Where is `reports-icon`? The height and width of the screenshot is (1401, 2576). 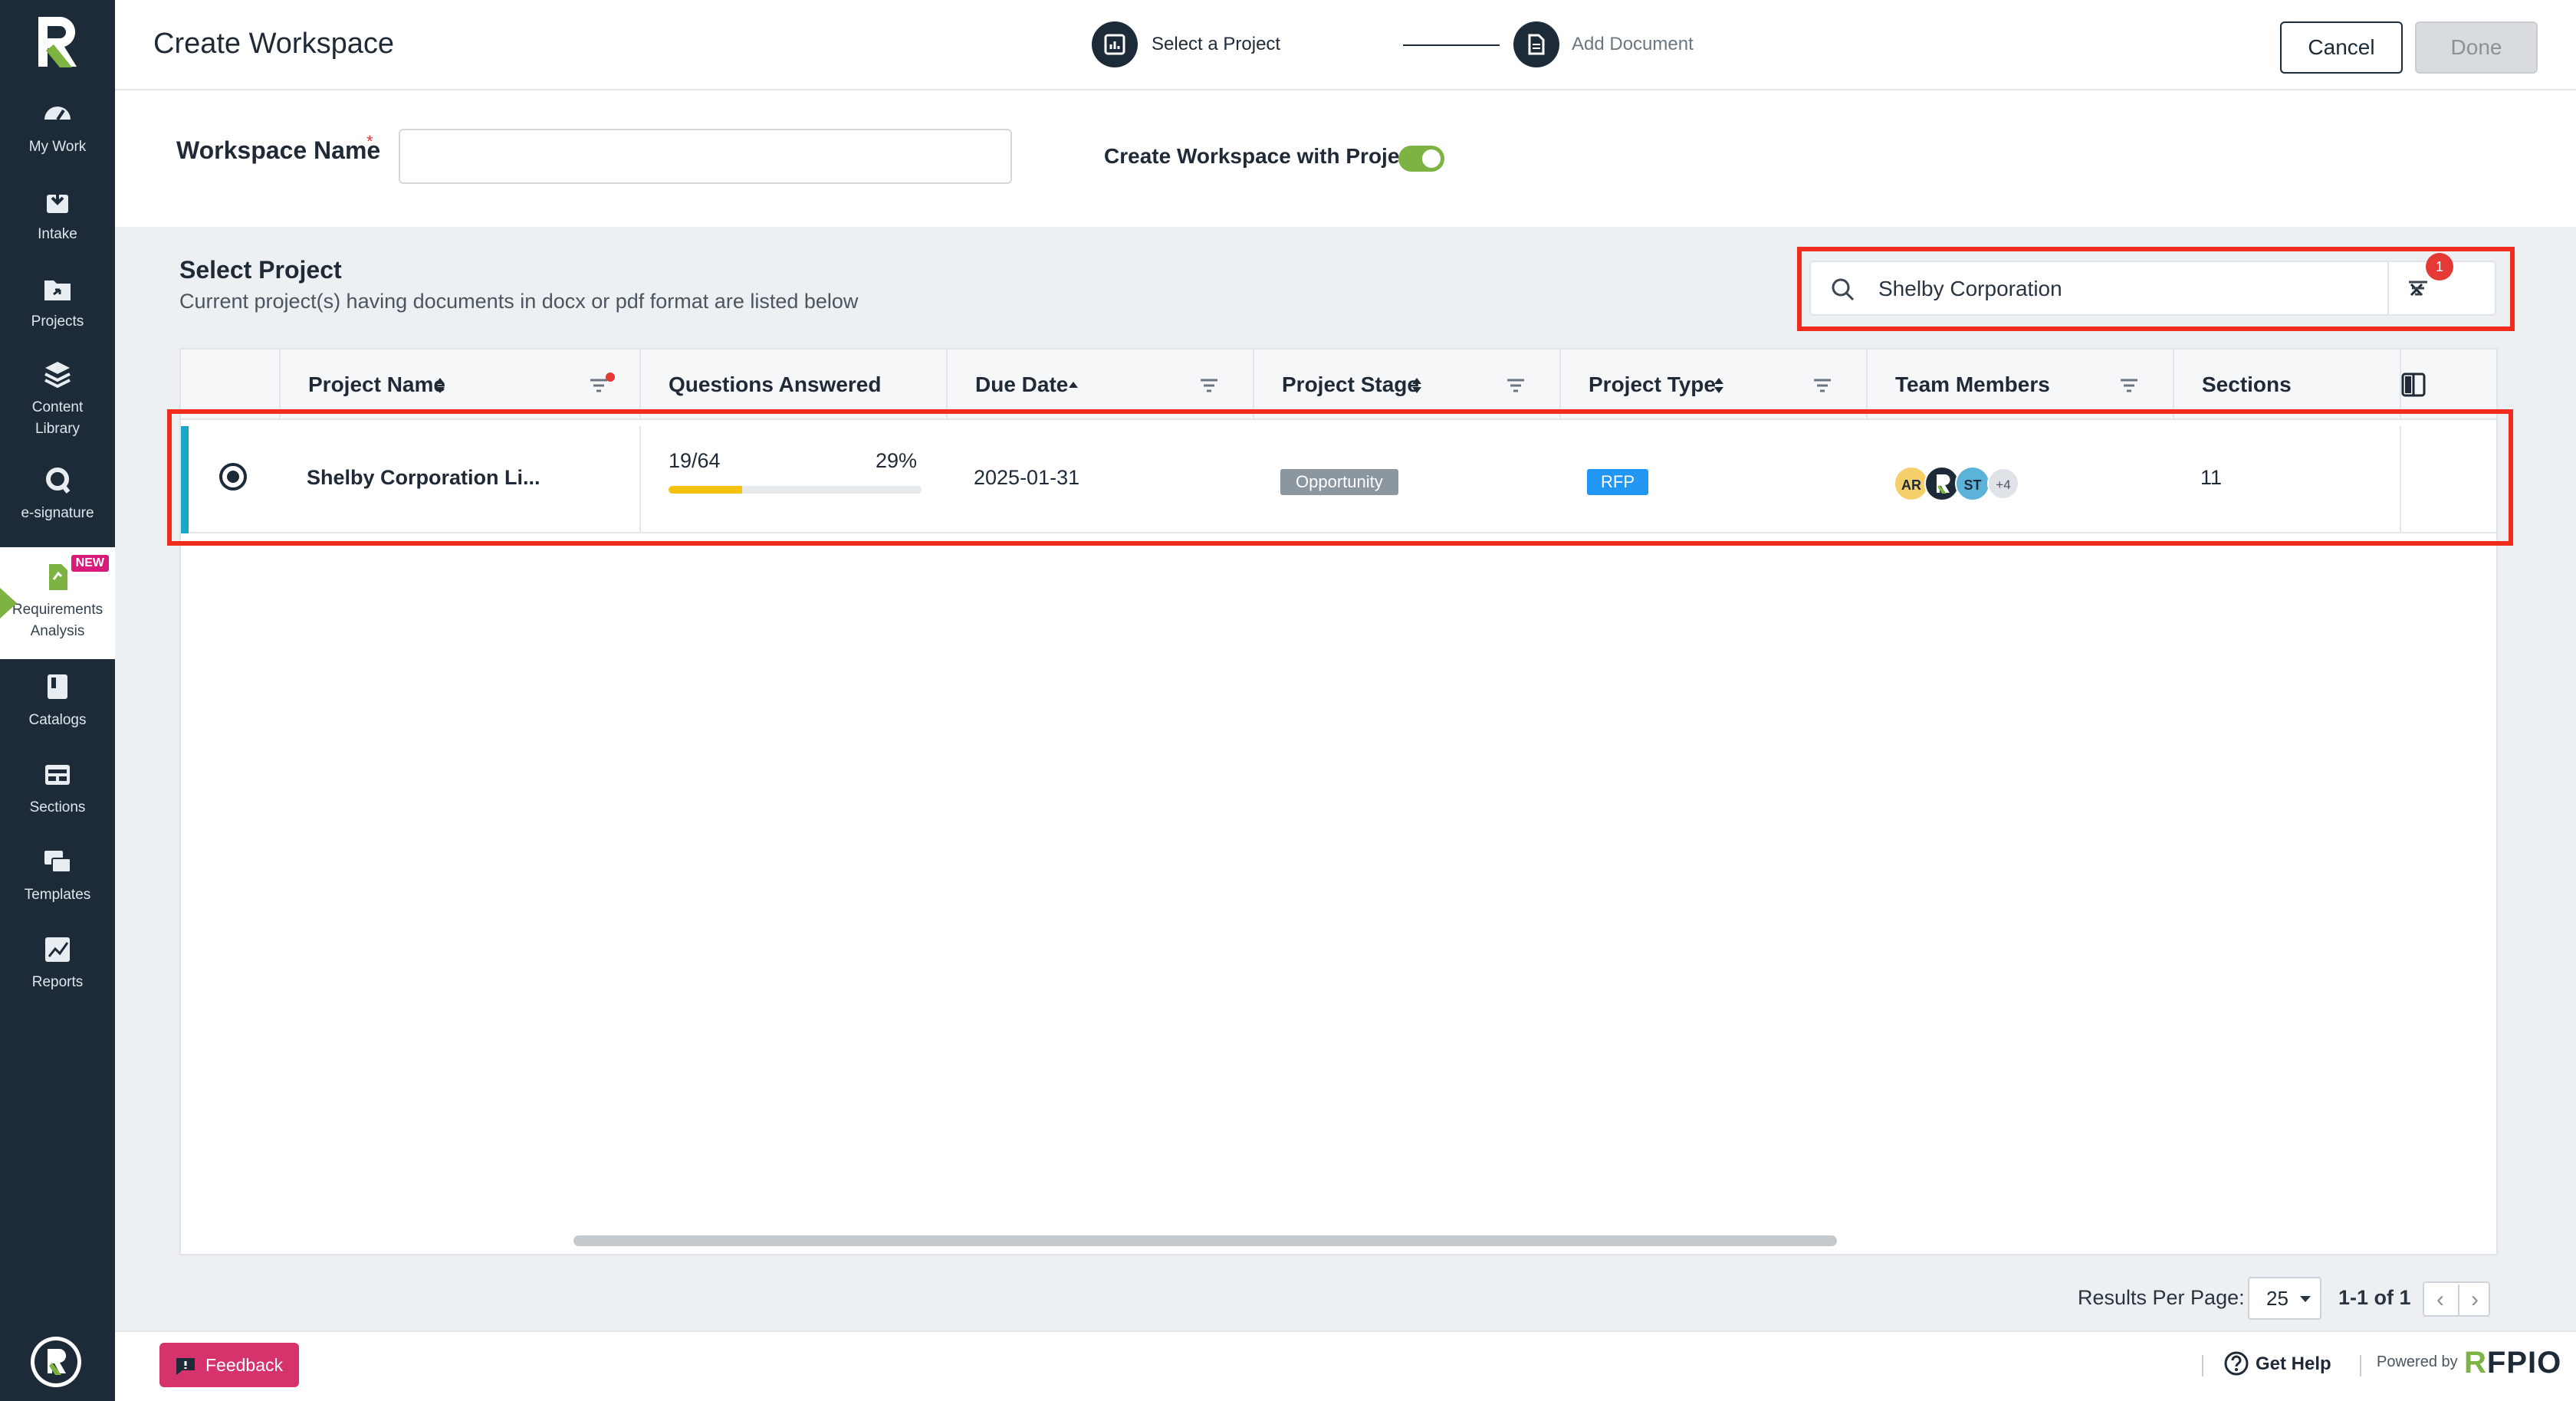 reports-icon is located at coordinates (58, 949).